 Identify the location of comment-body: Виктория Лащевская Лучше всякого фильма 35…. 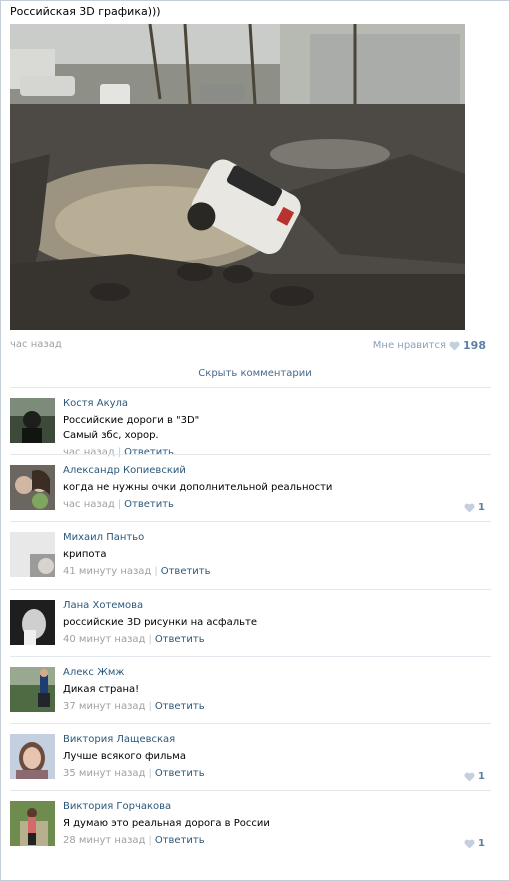
(273, 756).